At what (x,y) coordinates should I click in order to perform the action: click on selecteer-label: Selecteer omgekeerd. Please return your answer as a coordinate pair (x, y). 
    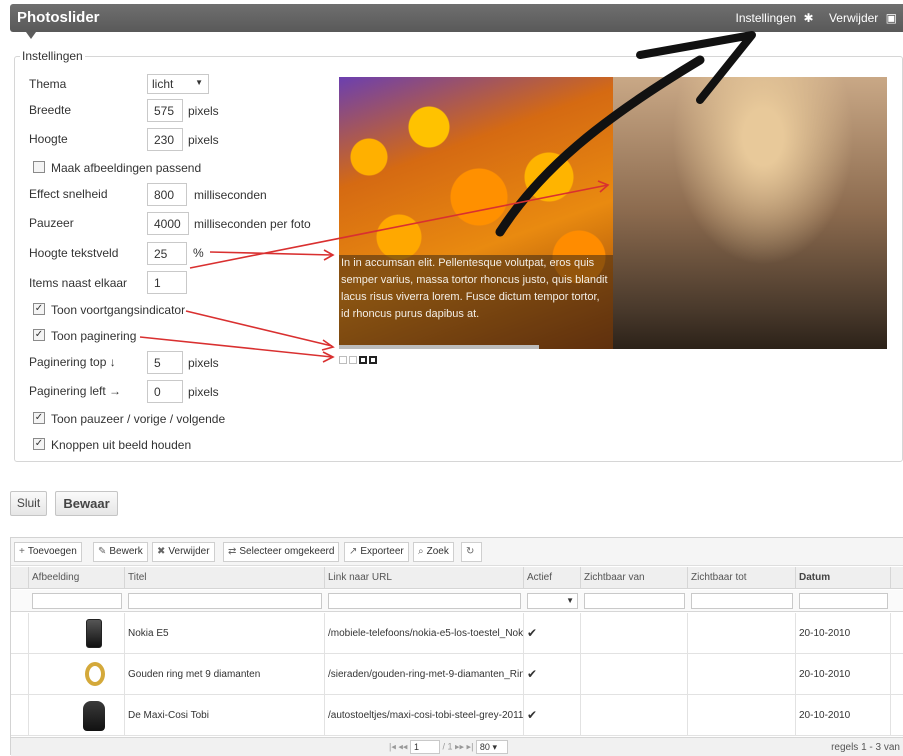
    Looking at the image, I should click on (287, 551).